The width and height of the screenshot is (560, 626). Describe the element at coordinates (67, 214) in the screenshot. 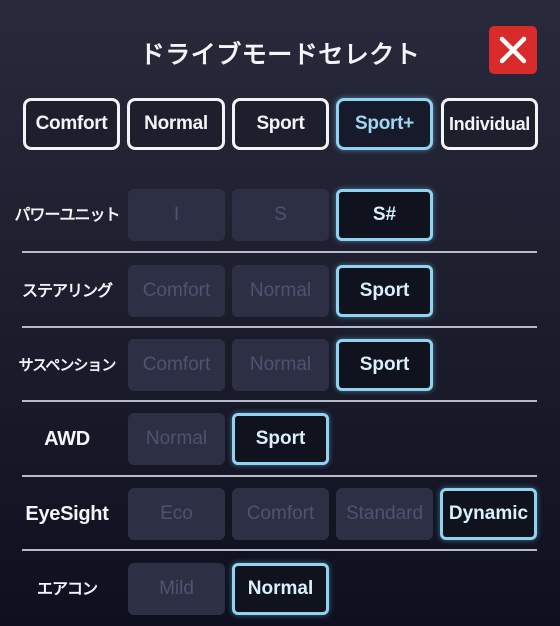

I see `setting-label: パワーユニット` at that location.